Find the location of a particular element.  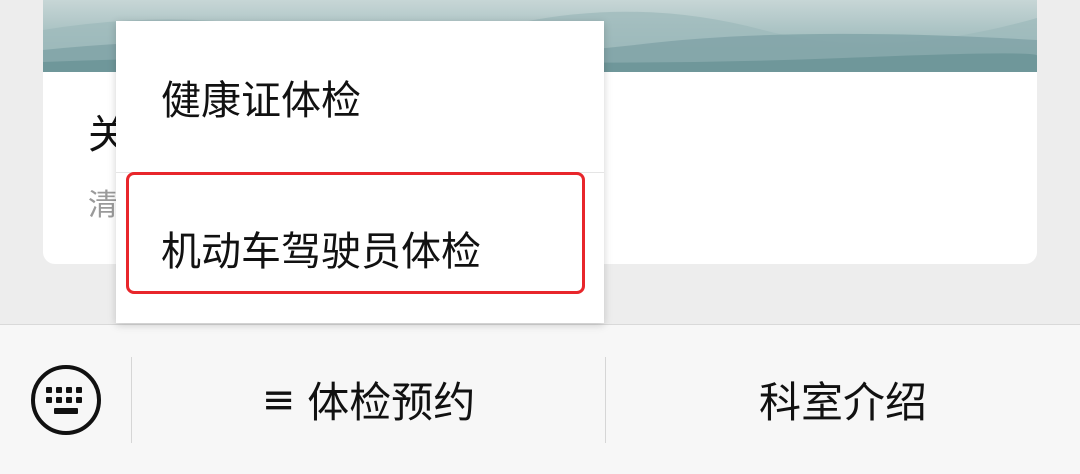

article-subtitle: 清 is located at coordinates (103, 205).